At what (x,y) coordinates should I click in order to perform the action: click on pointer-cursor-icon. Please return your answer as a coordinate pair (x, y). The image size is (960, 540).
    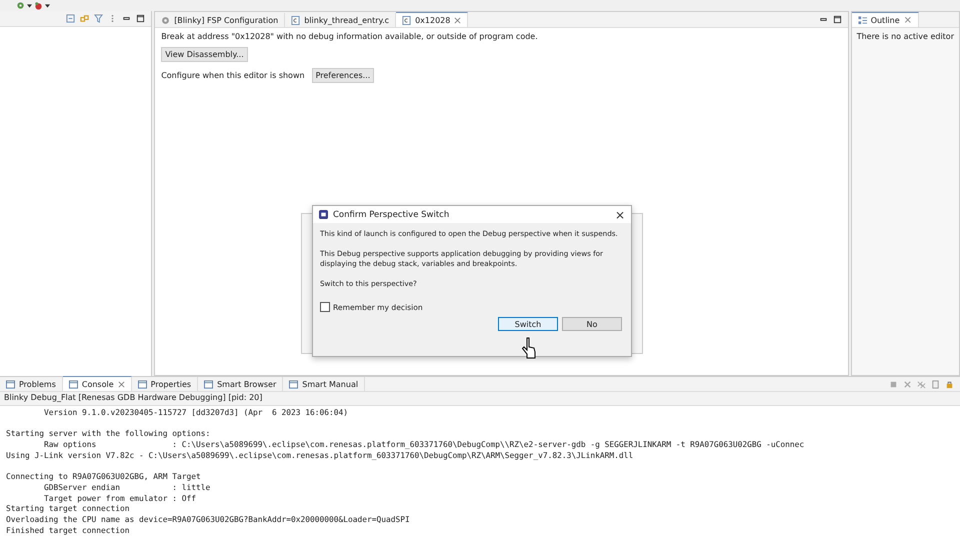
    Looking at the image, I should click on (529, 348).